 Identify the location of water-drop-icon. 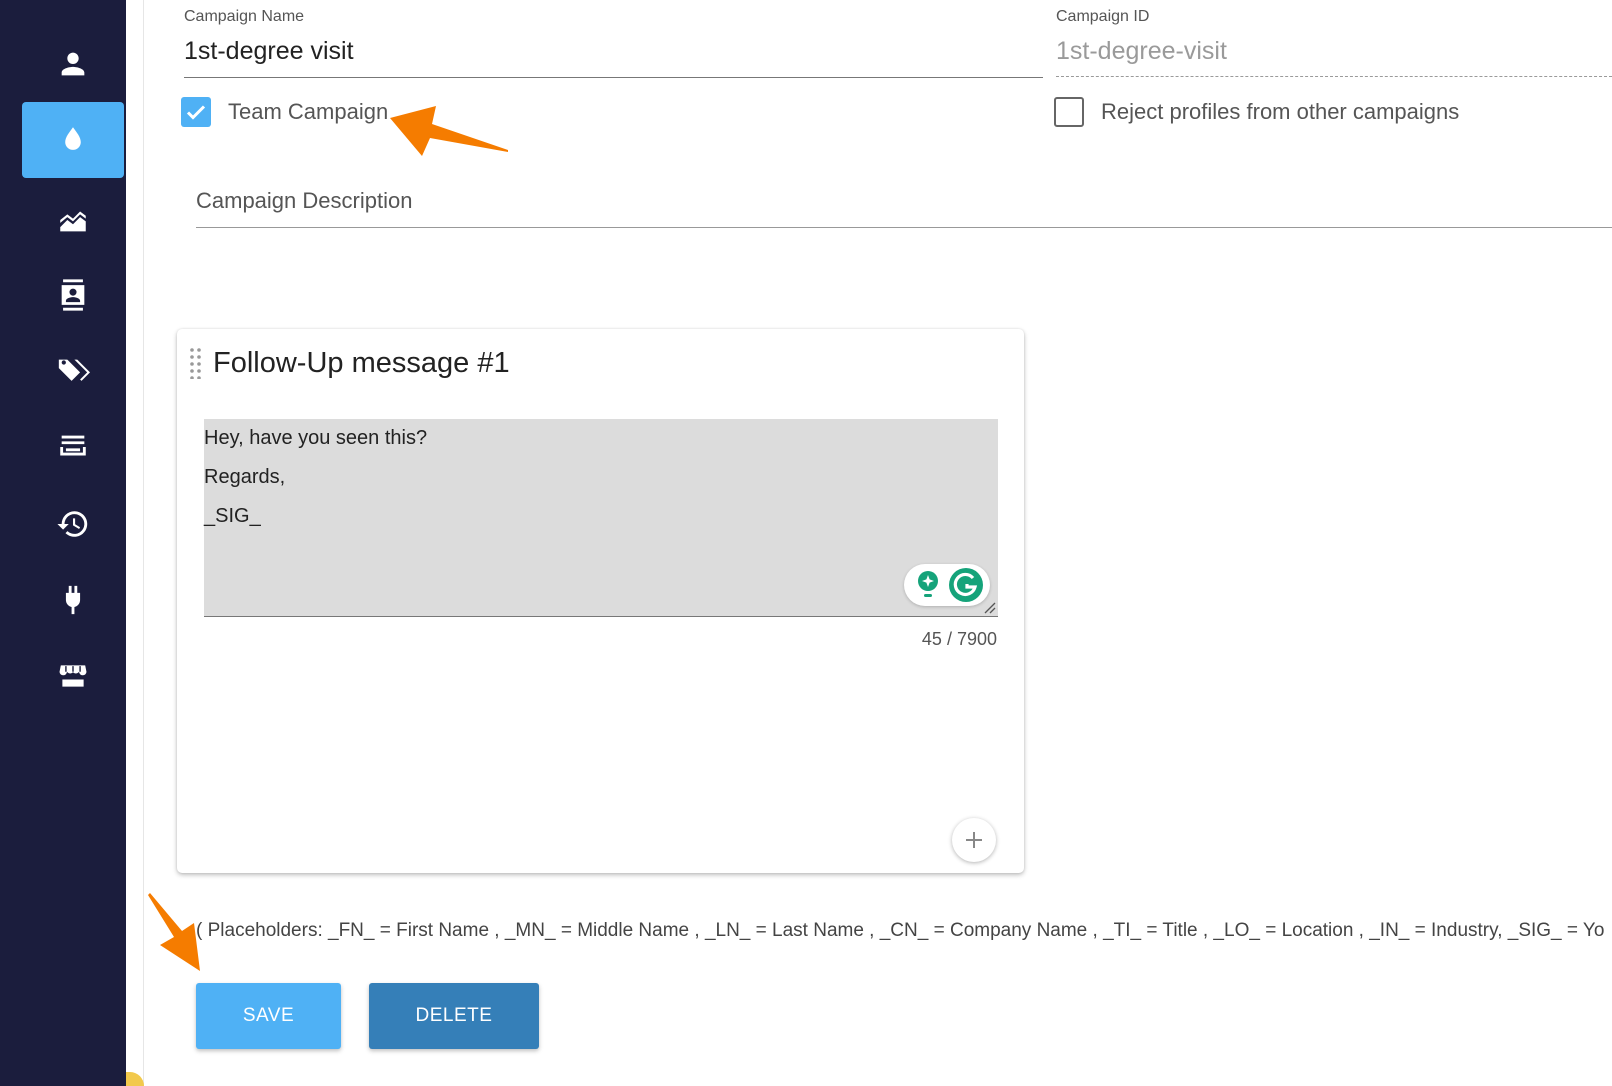
(73, 138).